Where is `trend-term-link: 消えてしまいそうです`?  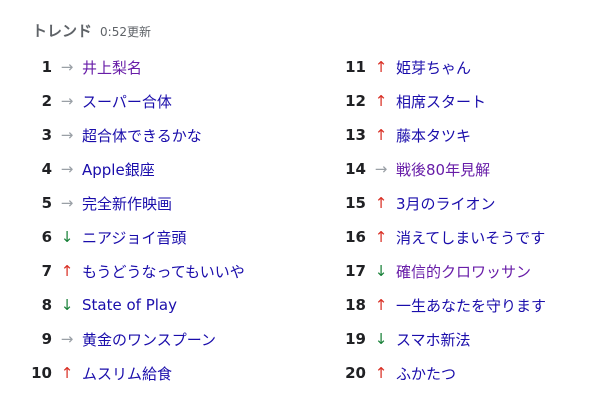
trend-term-link: 消えてしまいそうです is located at coordinates (470, 237).